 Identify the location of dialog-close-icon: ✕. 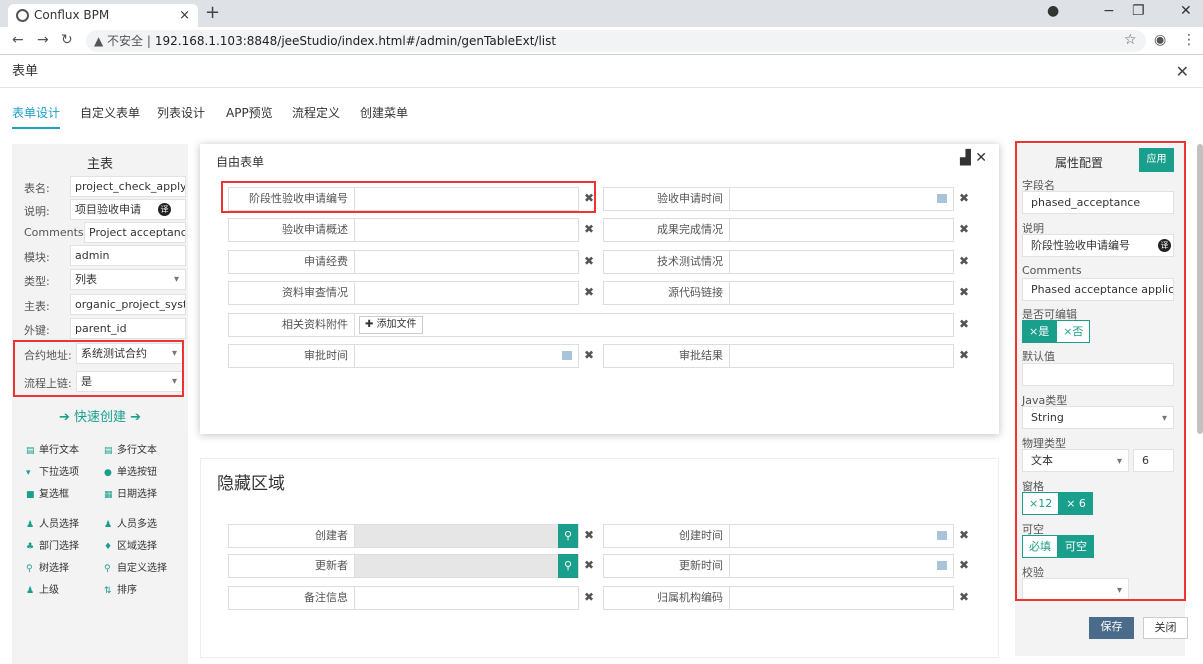
(1182, 72).